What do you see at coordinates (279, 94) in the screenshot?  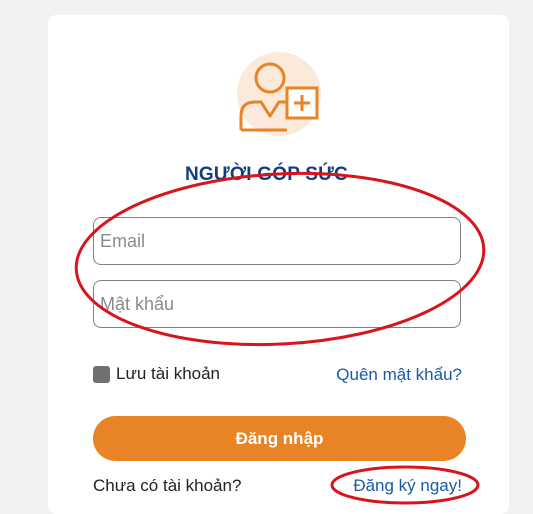 I see `user-add-icon` at bounding box center [279, 94].